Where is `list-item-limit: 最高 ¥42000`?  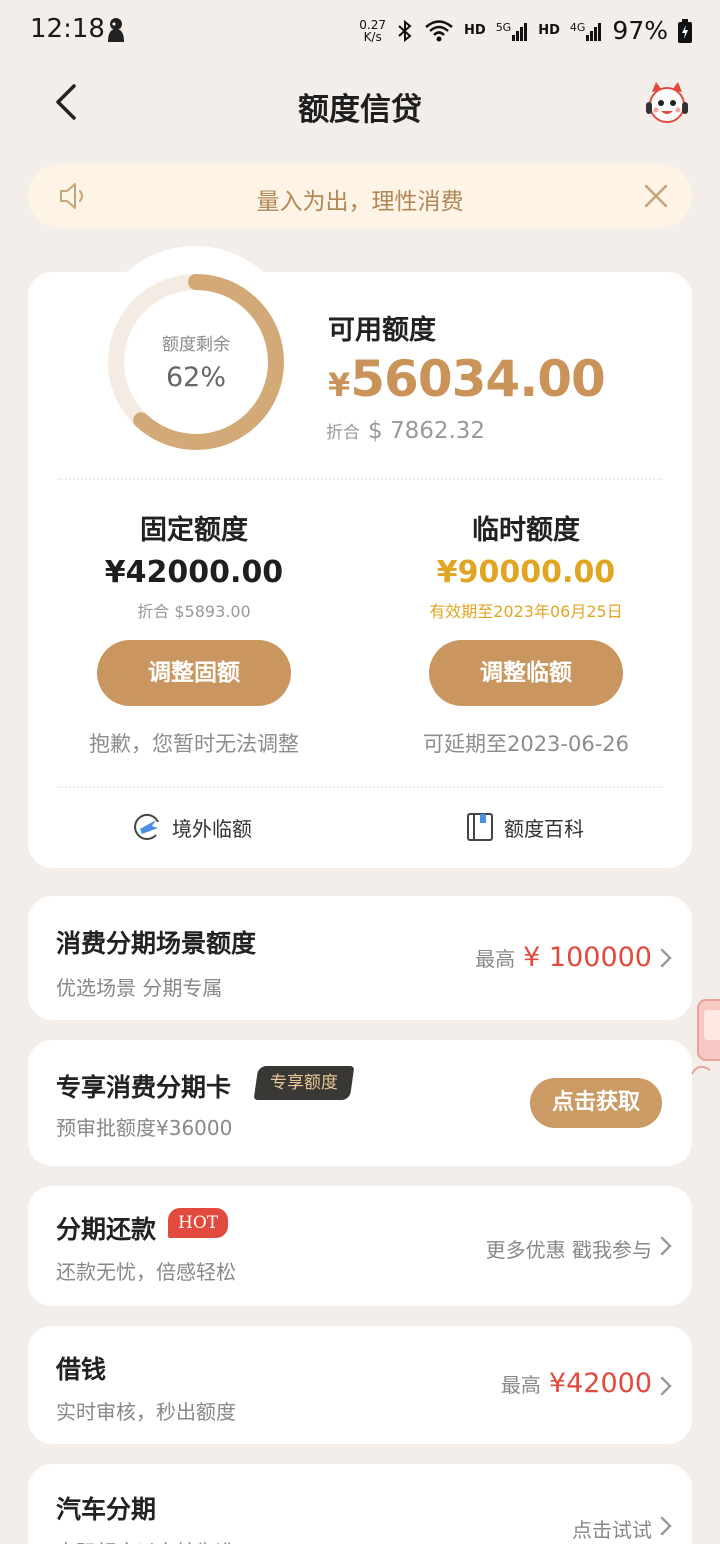
list-item-limit: 最高 ¥42000 is located at coordinates (576, 1383).